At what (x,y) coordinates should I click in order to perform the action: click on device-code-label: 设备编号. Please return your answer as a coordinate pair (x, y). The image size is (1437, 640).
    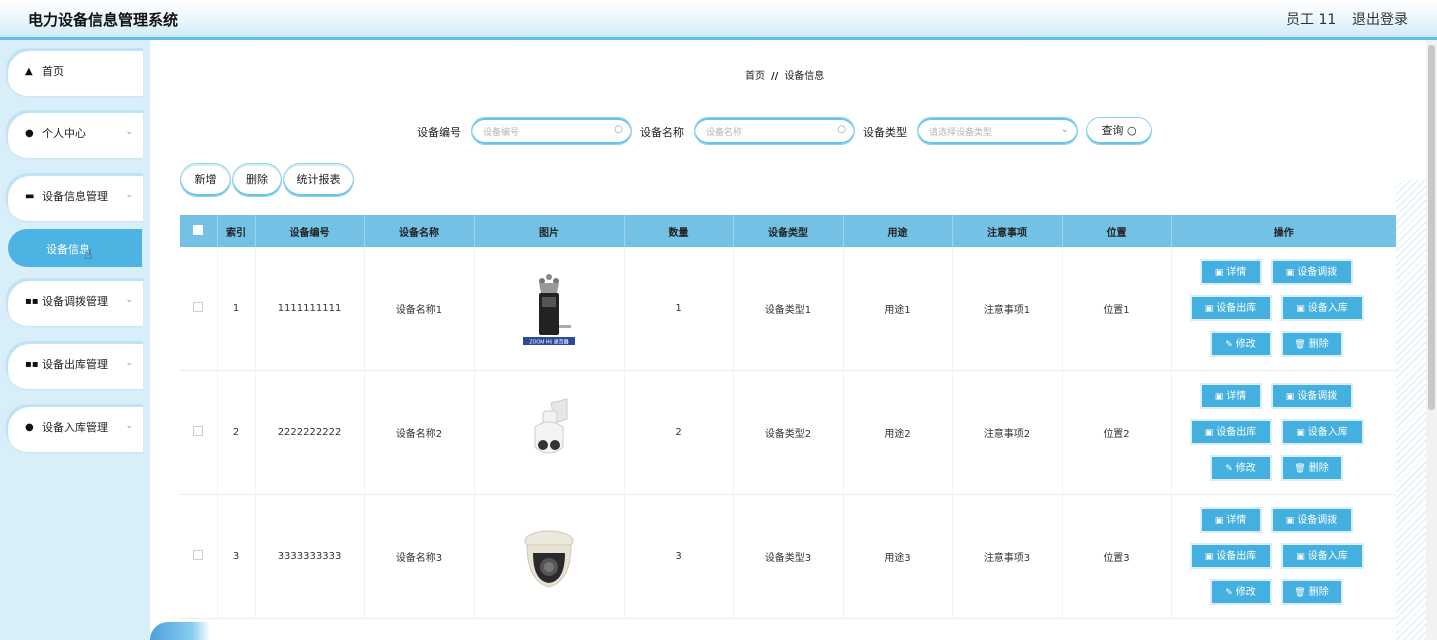
    Looking at the image, I should click on (439, 132).